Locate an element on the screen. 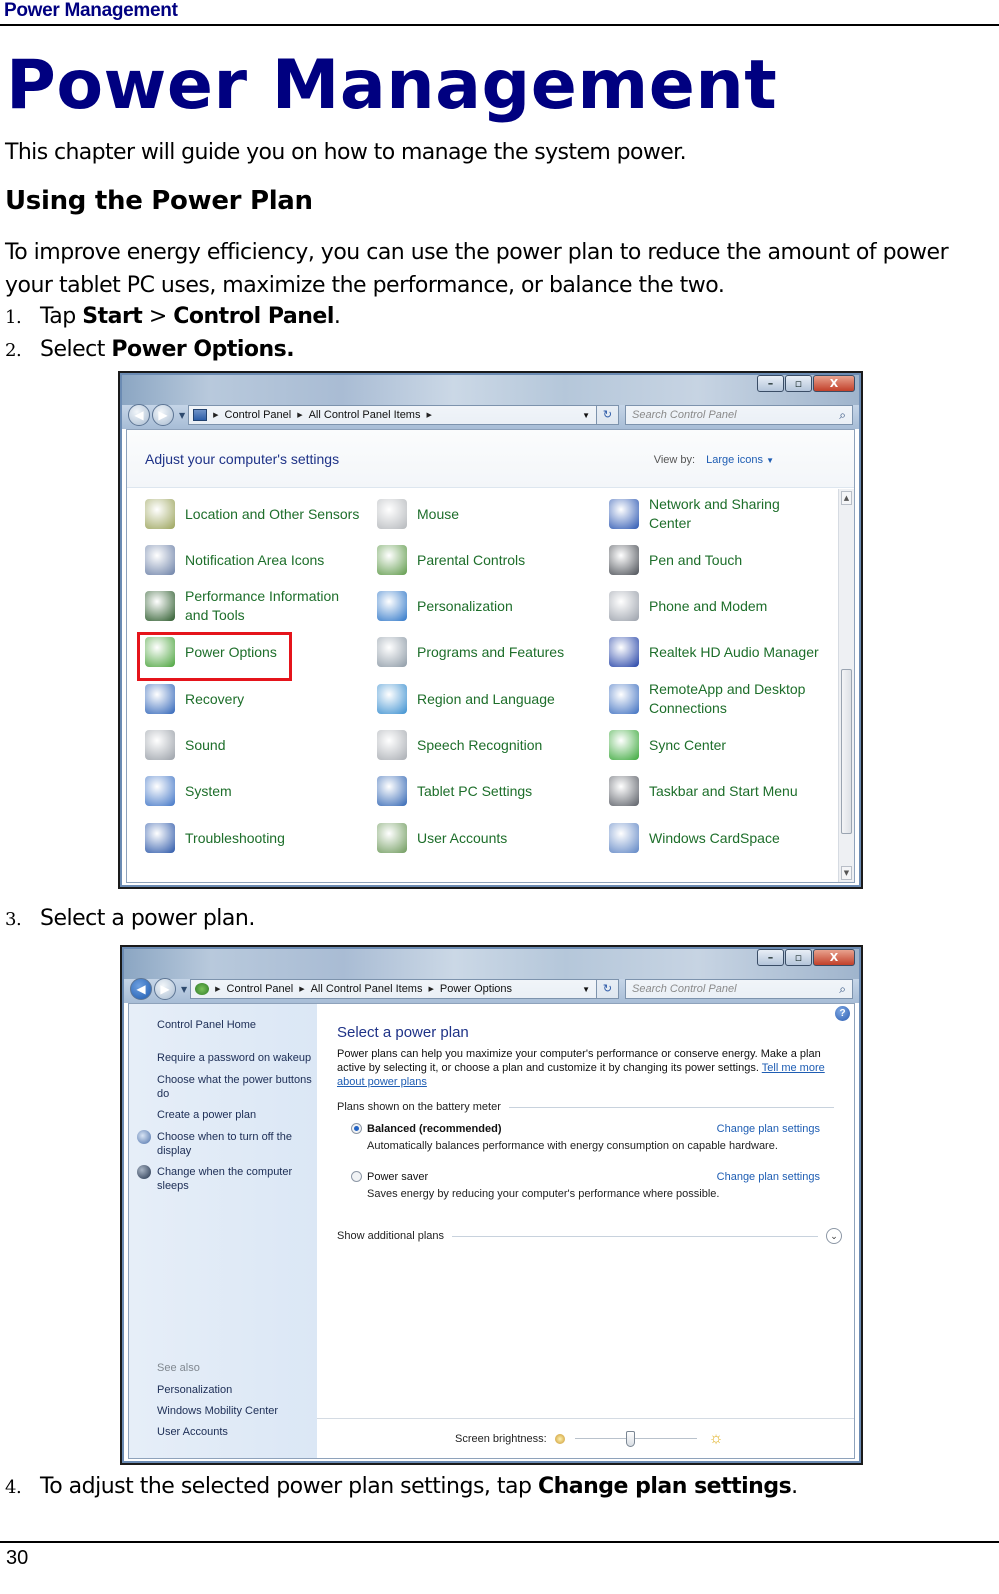  control-panel-item-label: Notification Area Icons is located at coordinates (254, 560).